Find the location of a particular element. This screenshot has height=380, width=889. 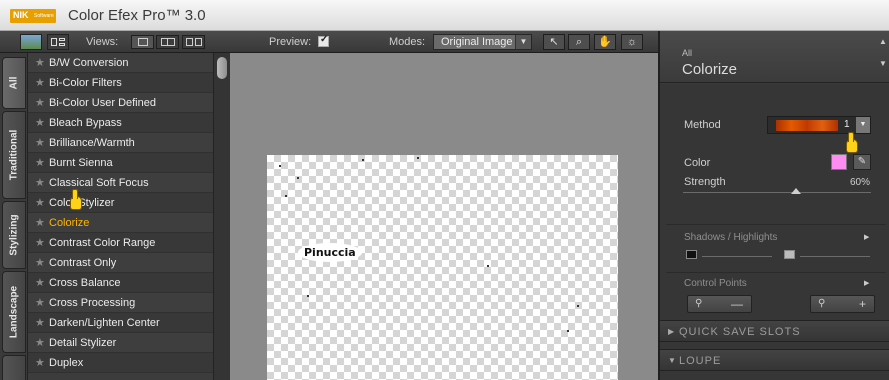

filter-item: ★ Cross Balance is located at coordinates (120, 283).